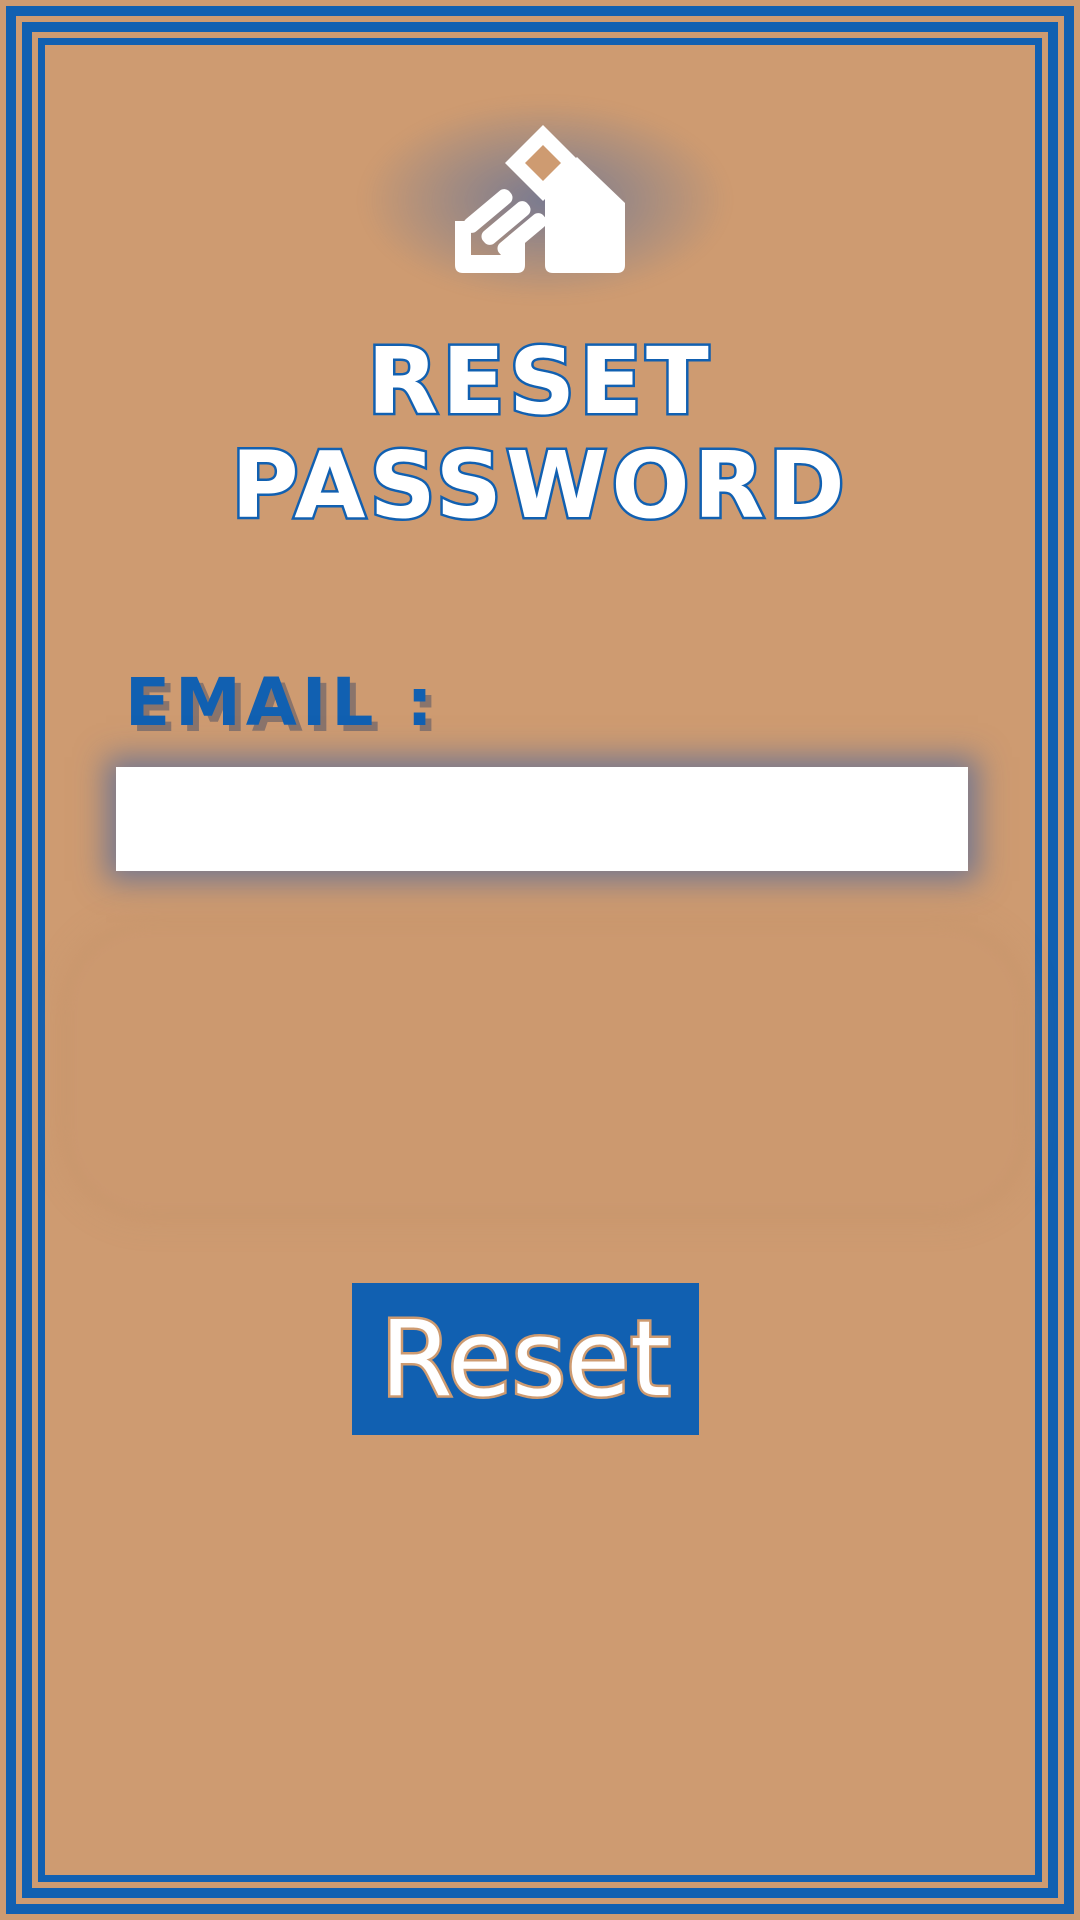  Describe the element at coordinates (281, 702) in the screenshot. I see `email-label: EMAIL :` at that location.